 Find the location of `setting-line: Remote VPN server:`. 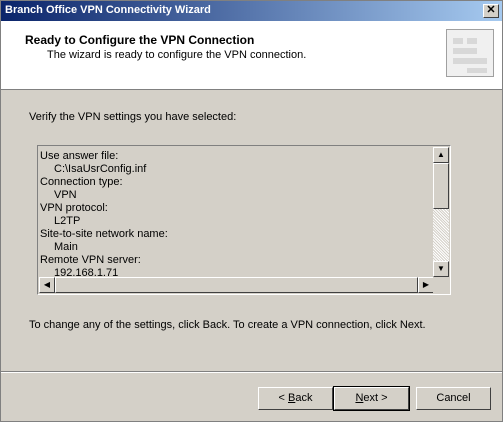

setting-line: Remote VPN server: is located at coordinates (90, 260).